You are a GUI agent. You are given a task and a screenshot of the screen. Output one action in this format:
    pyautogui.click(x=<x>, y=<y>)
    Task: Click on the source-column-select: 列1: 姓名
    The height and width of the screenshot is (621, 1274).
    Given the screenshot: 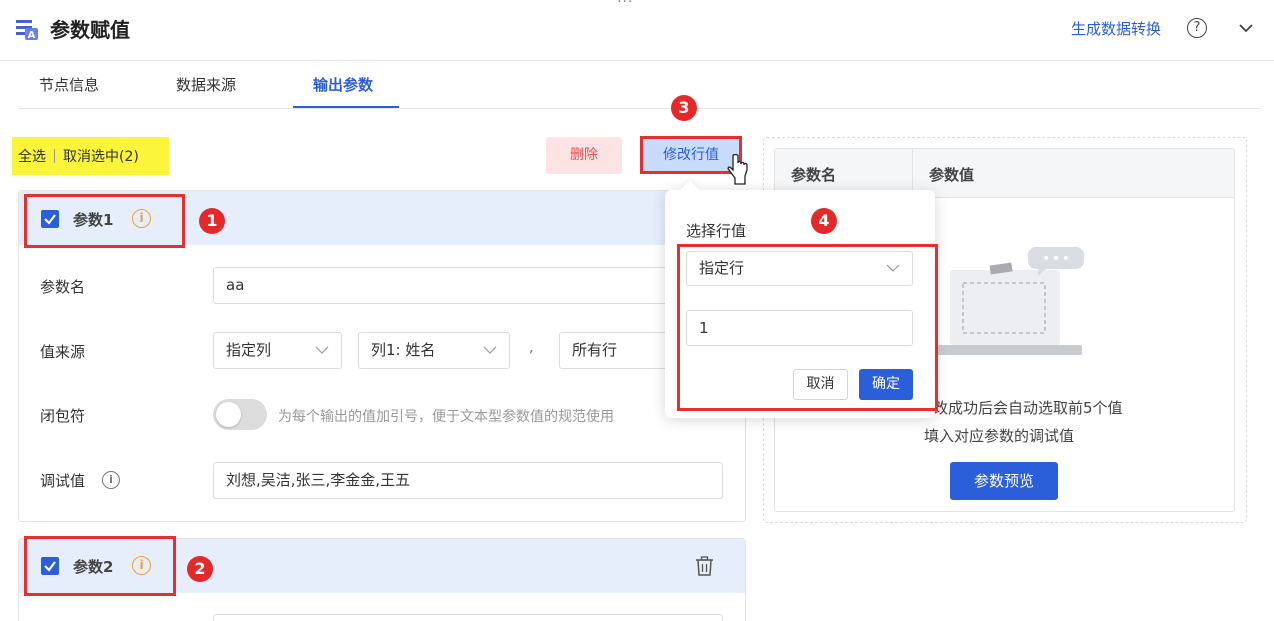 What is the action you would take?
    pyautogui.click(x=434, y=350)
    